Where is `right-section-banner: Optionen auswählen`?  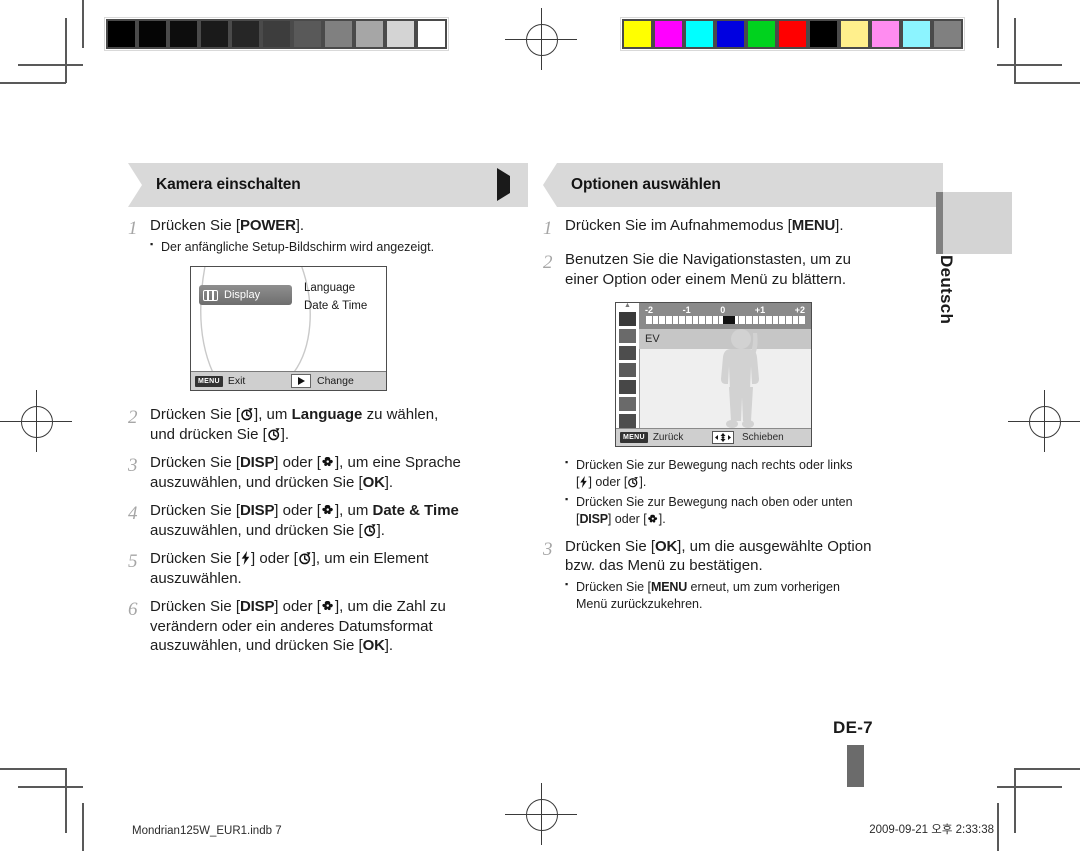 right-section-banner: Optionen auswählen is located at coordinates (743, 185).